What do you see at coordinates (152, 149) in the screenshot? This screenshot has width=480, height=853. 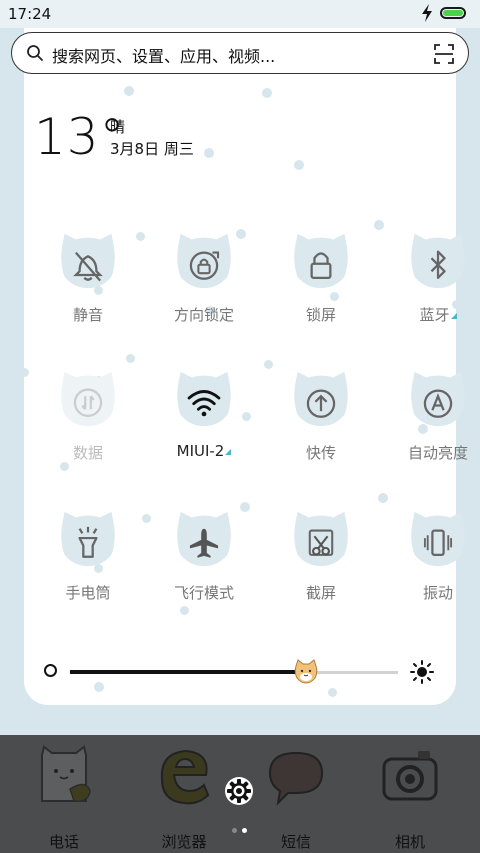 I see `weather-date: 3月8日 周三` at bounding box center [152, 149].